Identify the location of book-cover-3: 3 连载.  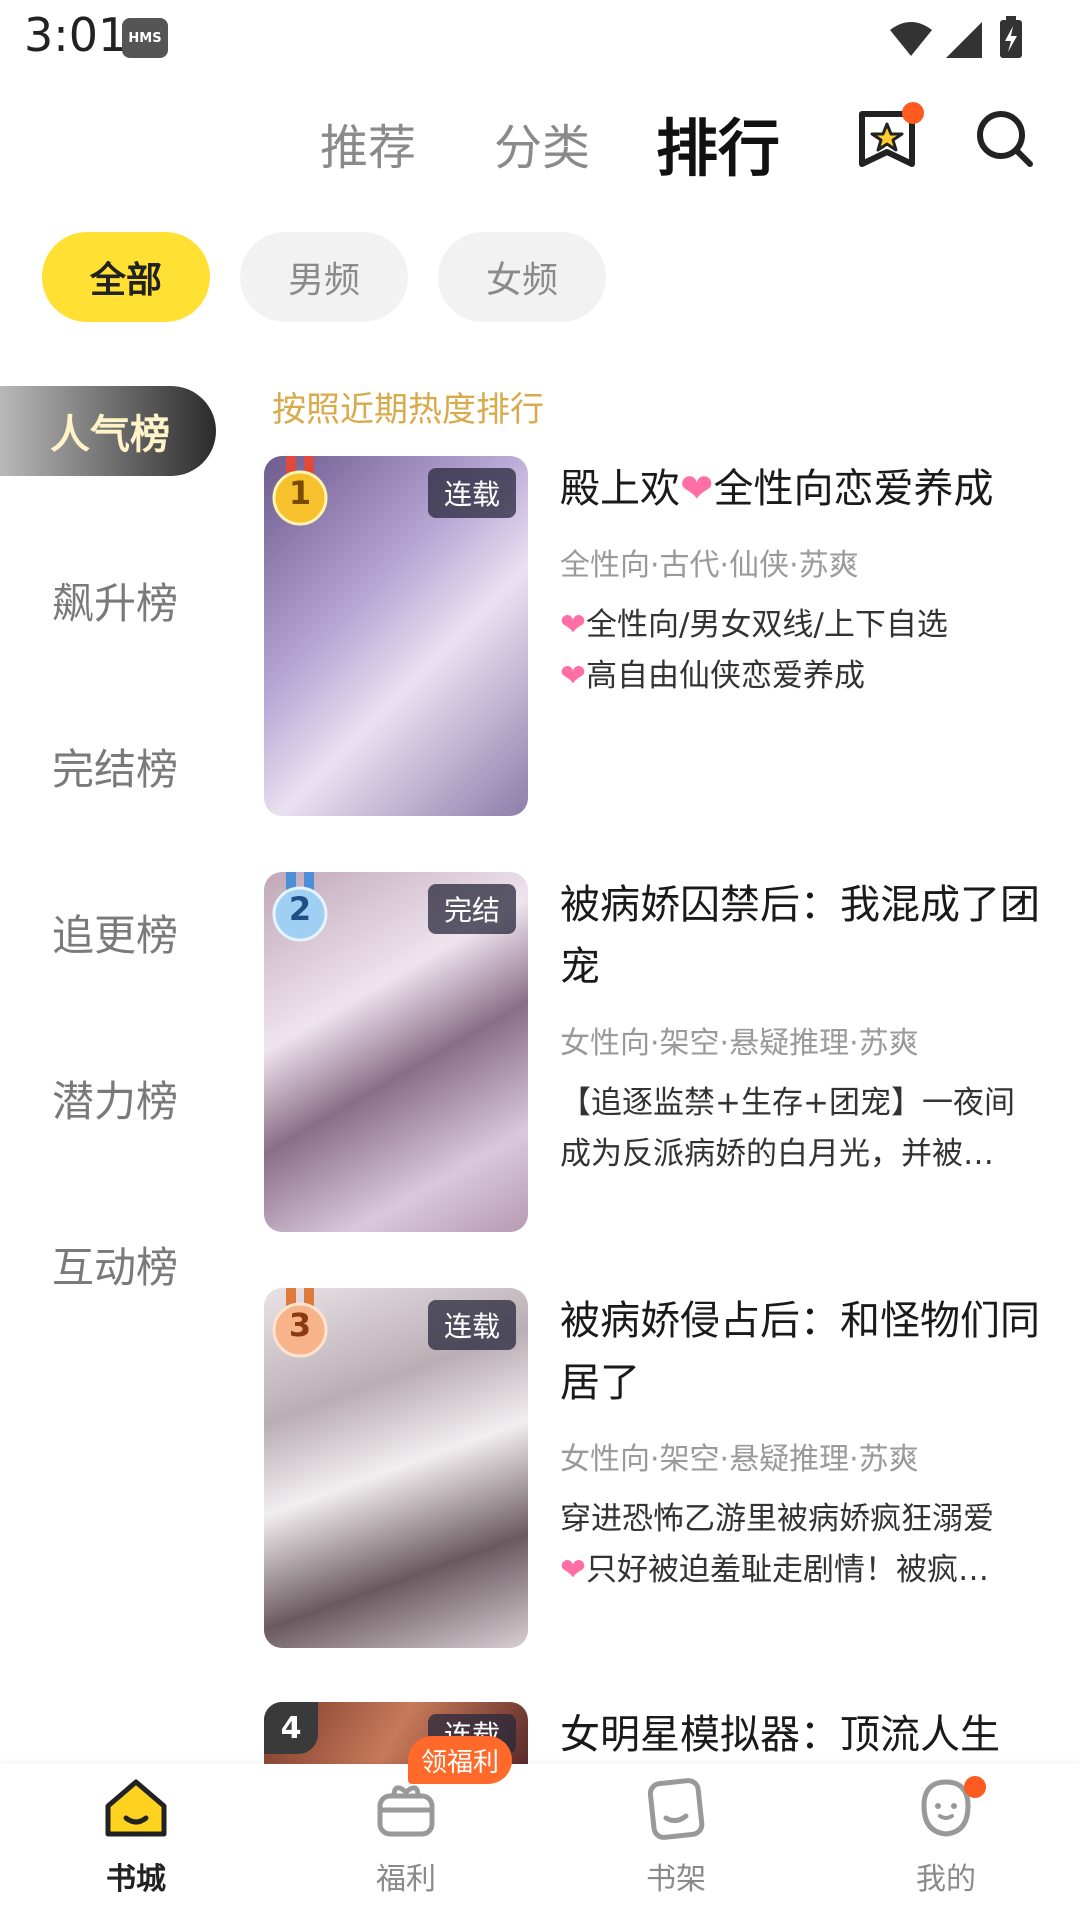
(396, 1468).